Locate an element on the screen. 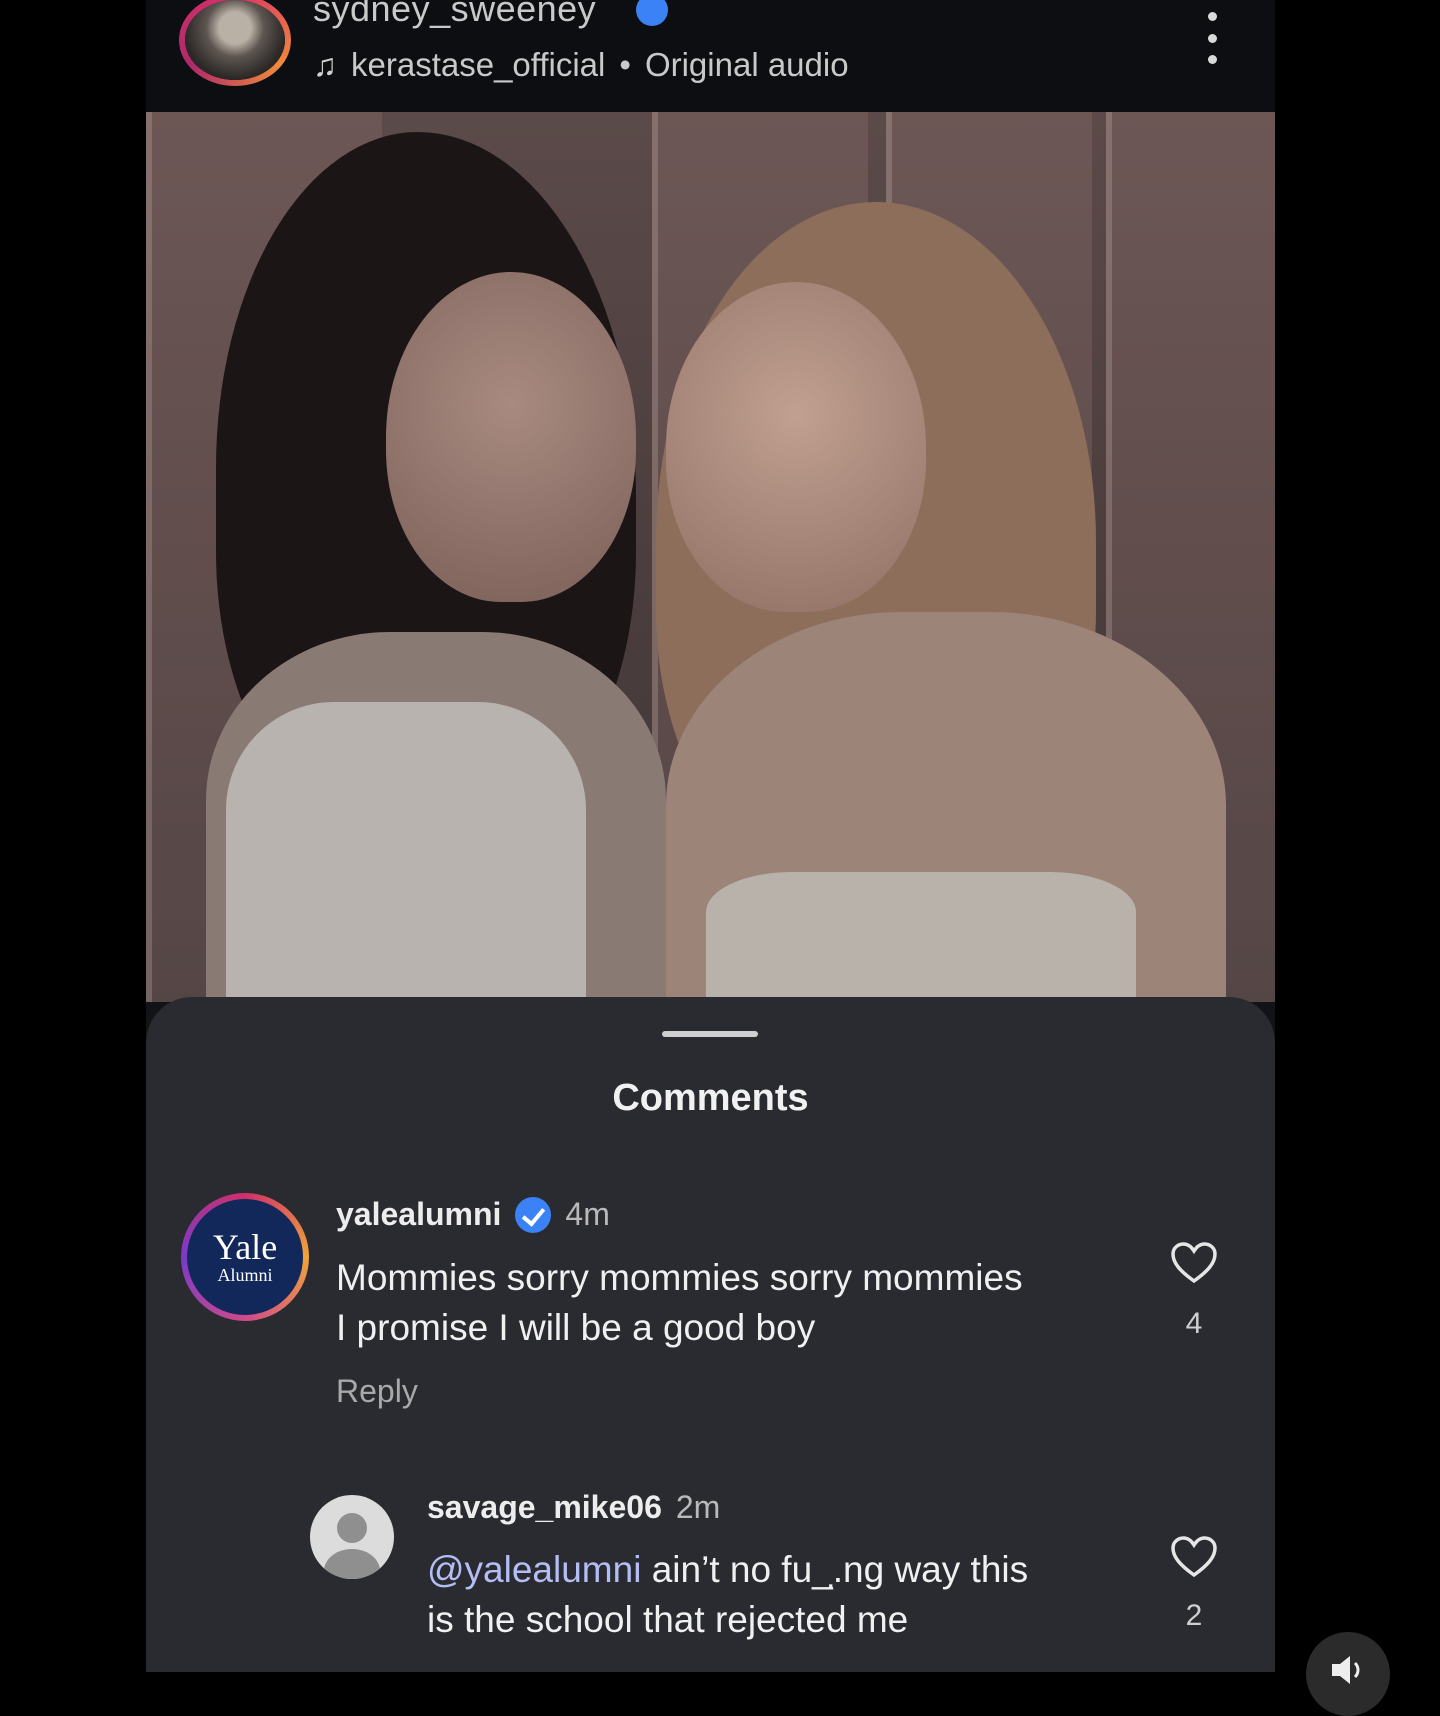 This screenshot has height=1716, width=1440. comment-text-rest: ain’t no fu_.̣ng way this is located at coordinates (835, 1569).